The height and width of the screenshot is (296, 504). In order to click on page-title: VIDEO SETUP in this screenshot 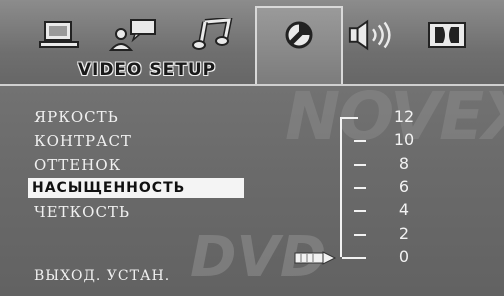, I will do `click(147, 70)`.